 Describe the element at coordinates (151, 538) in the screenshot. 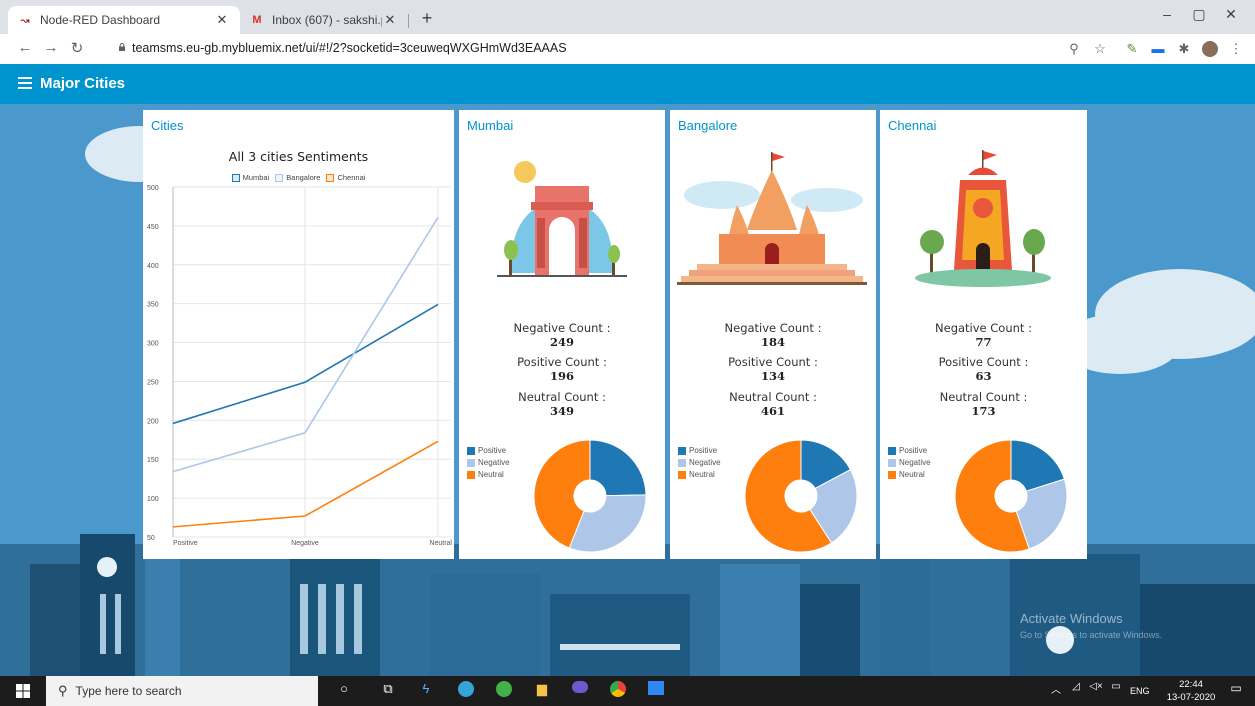

I see `y-tick-label: 50` at that location.